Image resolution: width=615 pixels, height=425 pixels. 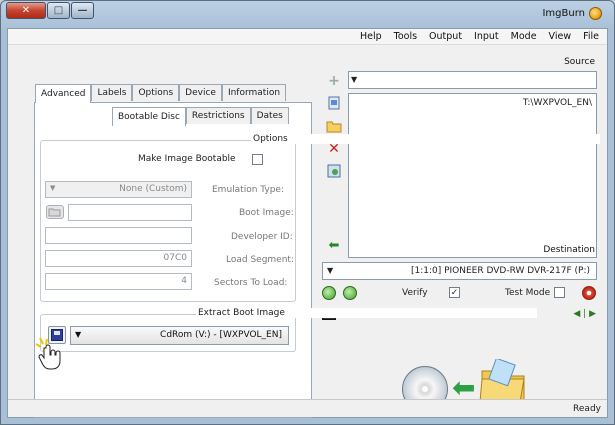 What do you see at coordinates (266, 213) in the screenshot?
I see `boot-image-label: Boot Image:` at bounding box center [266, 213].